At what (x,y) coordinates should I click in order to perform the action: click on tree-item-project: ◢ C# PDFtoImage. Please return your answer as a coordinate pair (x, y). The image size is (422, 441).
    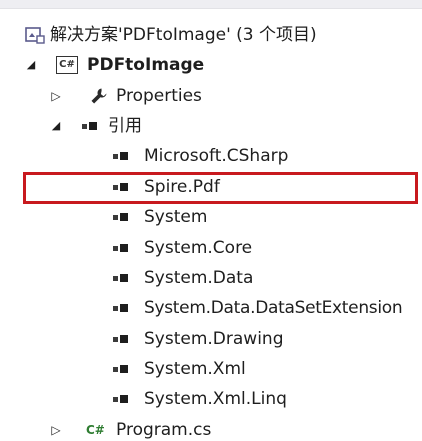
    Looking at the image, I should click on (211, 65).